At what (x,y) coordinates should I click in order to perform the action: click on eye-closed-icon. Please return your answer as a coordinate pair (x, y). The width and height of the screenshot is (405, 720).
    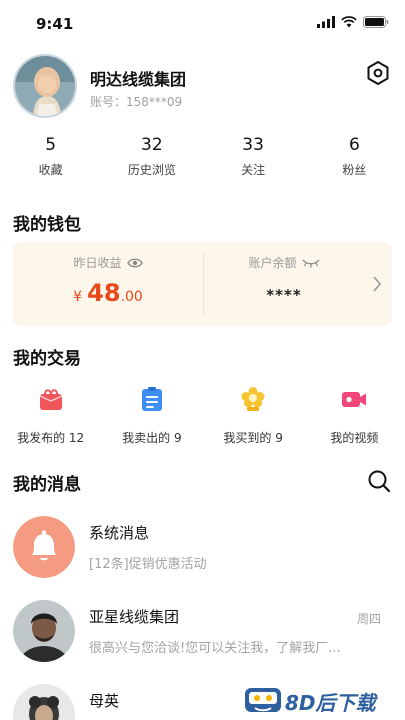
    Looking at the image, I should click on (310, 263).